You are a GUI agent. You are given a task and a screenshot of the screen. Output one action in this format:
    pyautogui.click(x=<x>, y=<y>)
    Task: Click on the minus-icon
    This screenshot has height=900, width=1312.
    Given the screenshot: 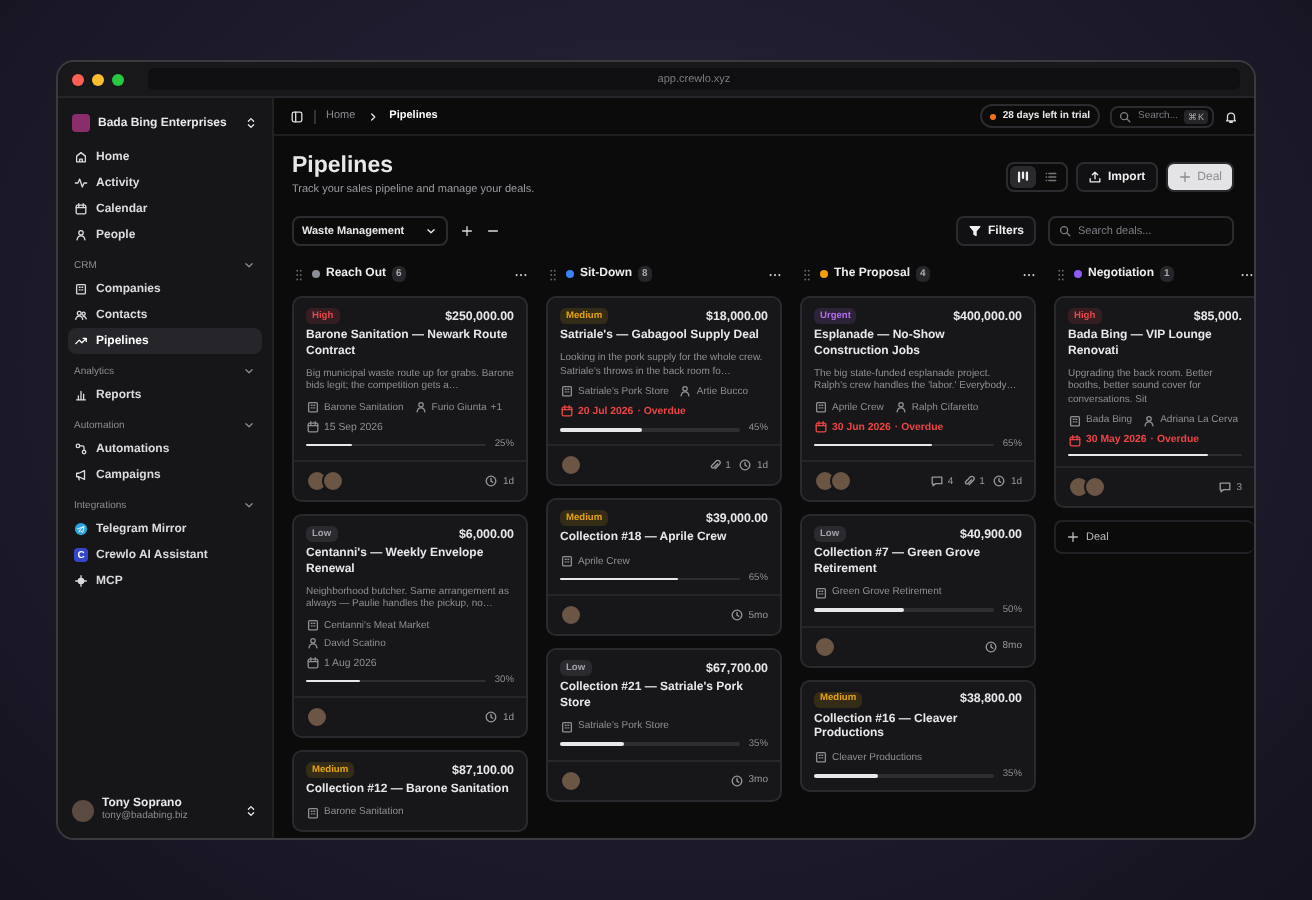 What is the action you would take?
    pyautogui.click(x=493, y=231)
    